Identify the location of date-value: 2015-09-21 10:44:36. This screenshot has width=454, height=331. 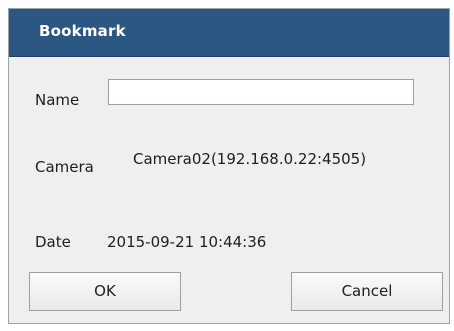
(187, 242).